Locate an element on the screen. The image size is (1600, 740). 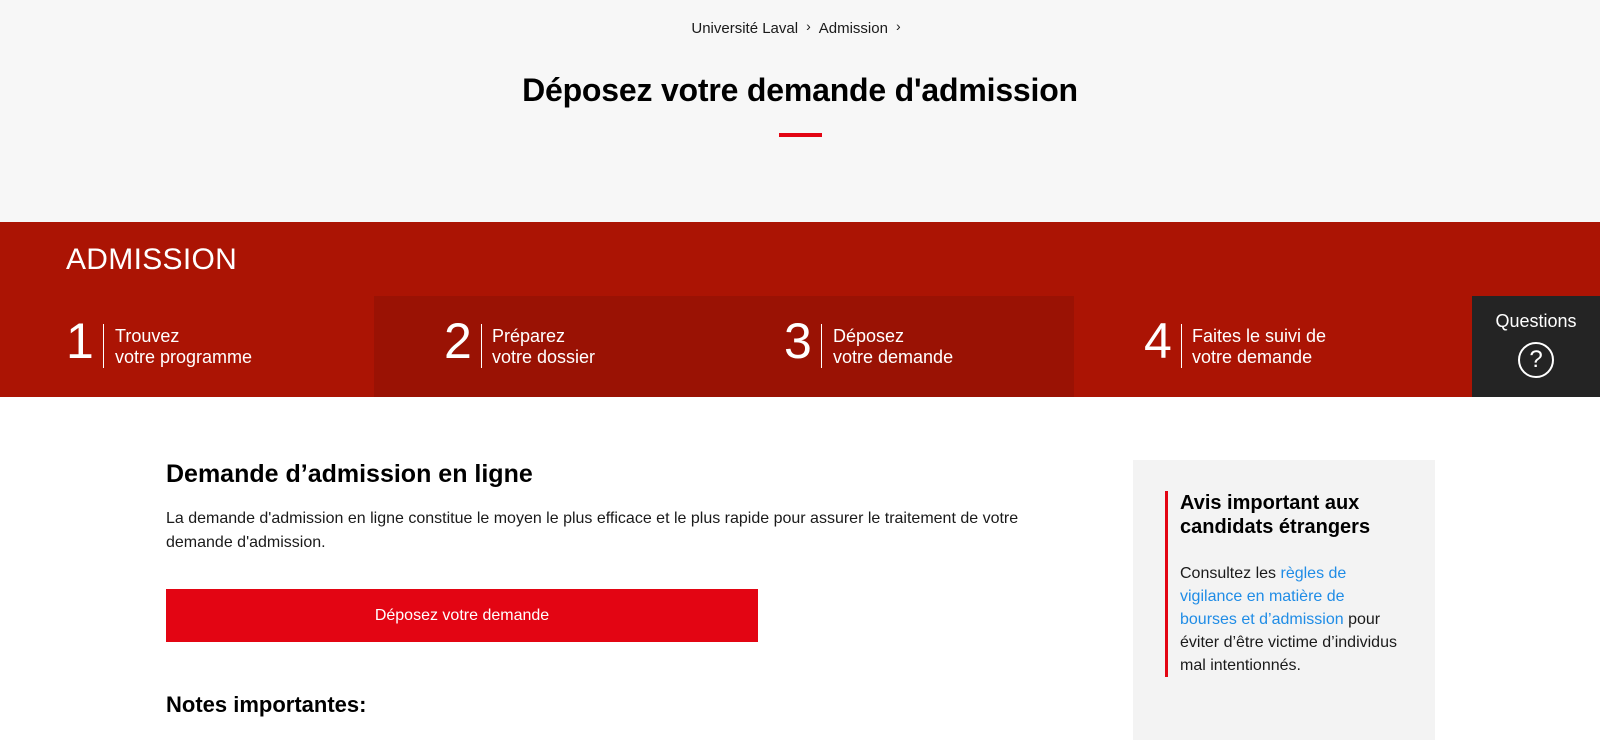
step-number: 4 is located at coordinates (1158, 341).